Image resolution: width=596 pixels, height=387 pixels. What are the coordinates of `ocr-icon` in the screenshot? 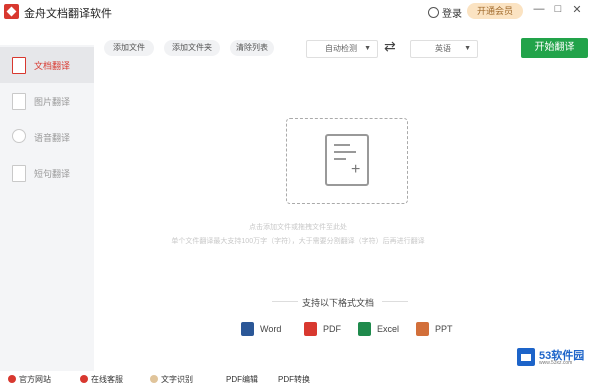 It's located at (154, 379).